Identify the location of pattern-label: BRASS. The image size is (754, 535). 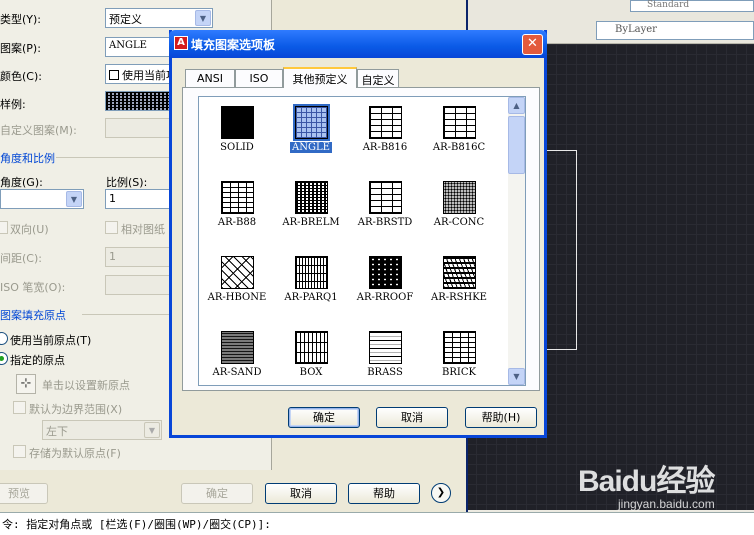
(385, 372).